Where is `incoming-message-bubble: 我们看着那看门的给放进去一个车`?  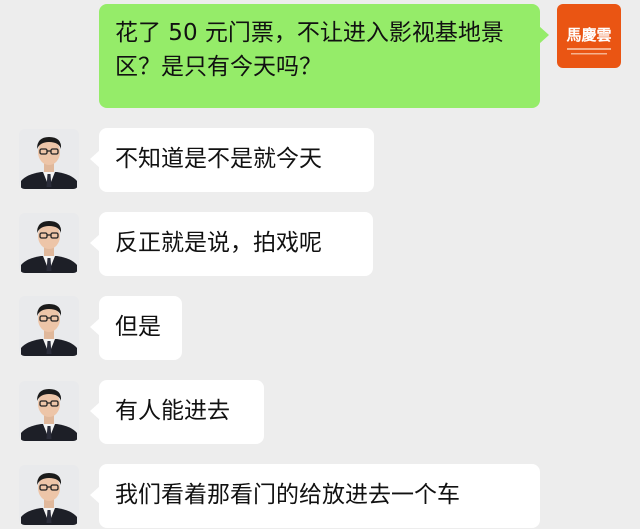 incoming-message-bubble: 我们看着那看门的给放进去一个车 is located at coordinates (315, 496).